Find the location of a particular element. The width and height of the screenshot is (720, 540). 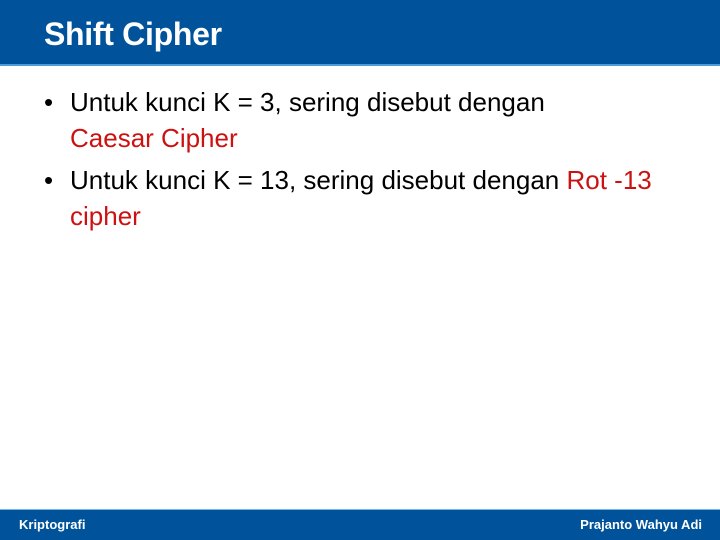

slide-title: Shift Cipher is located at coordinates (133, 34).